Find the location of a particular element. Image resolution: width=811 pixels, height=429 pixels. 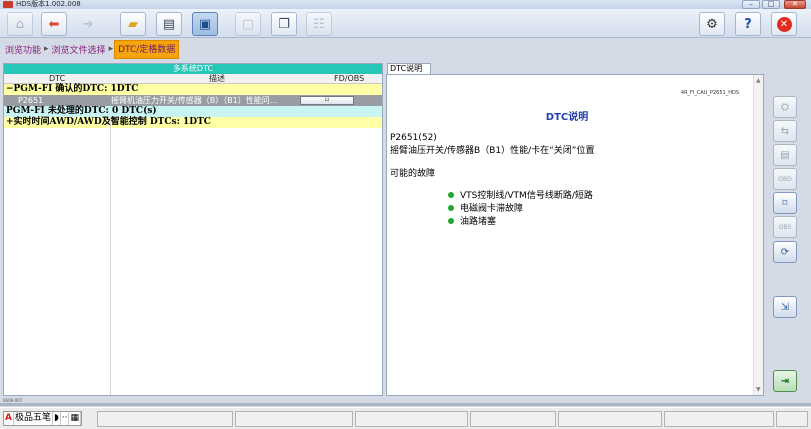

gear-icon: ⚙ is located at coordinates (712, 24).